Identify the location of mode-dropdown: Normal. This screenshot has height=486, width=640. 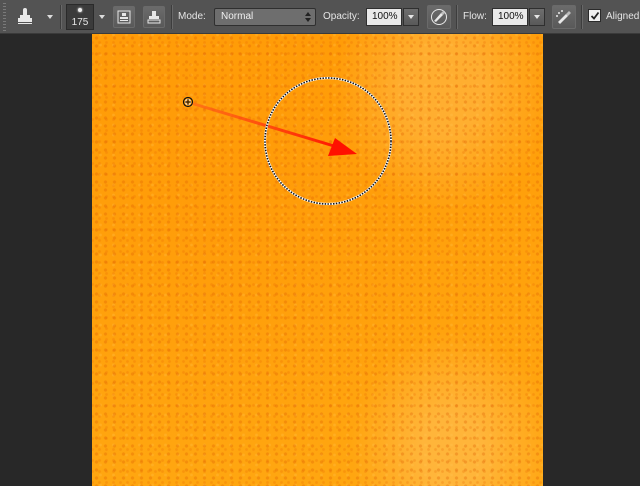
(265, 17).